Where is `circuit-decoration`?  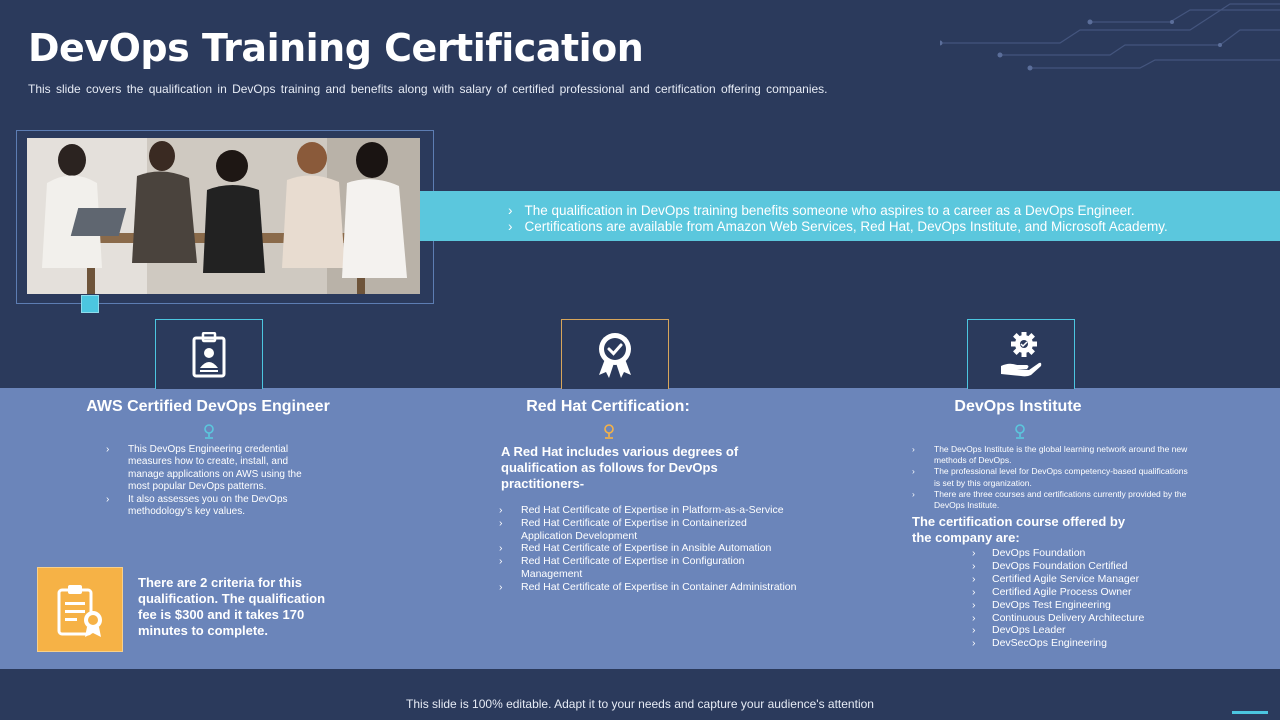
circuit-decoration is located at coordinates (1110, 37).